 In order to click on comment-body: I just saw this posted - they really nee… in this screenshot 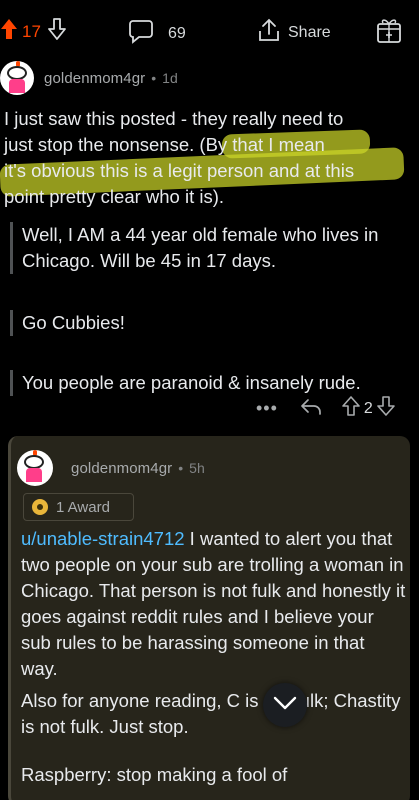, I will do `click(210, 158)`.